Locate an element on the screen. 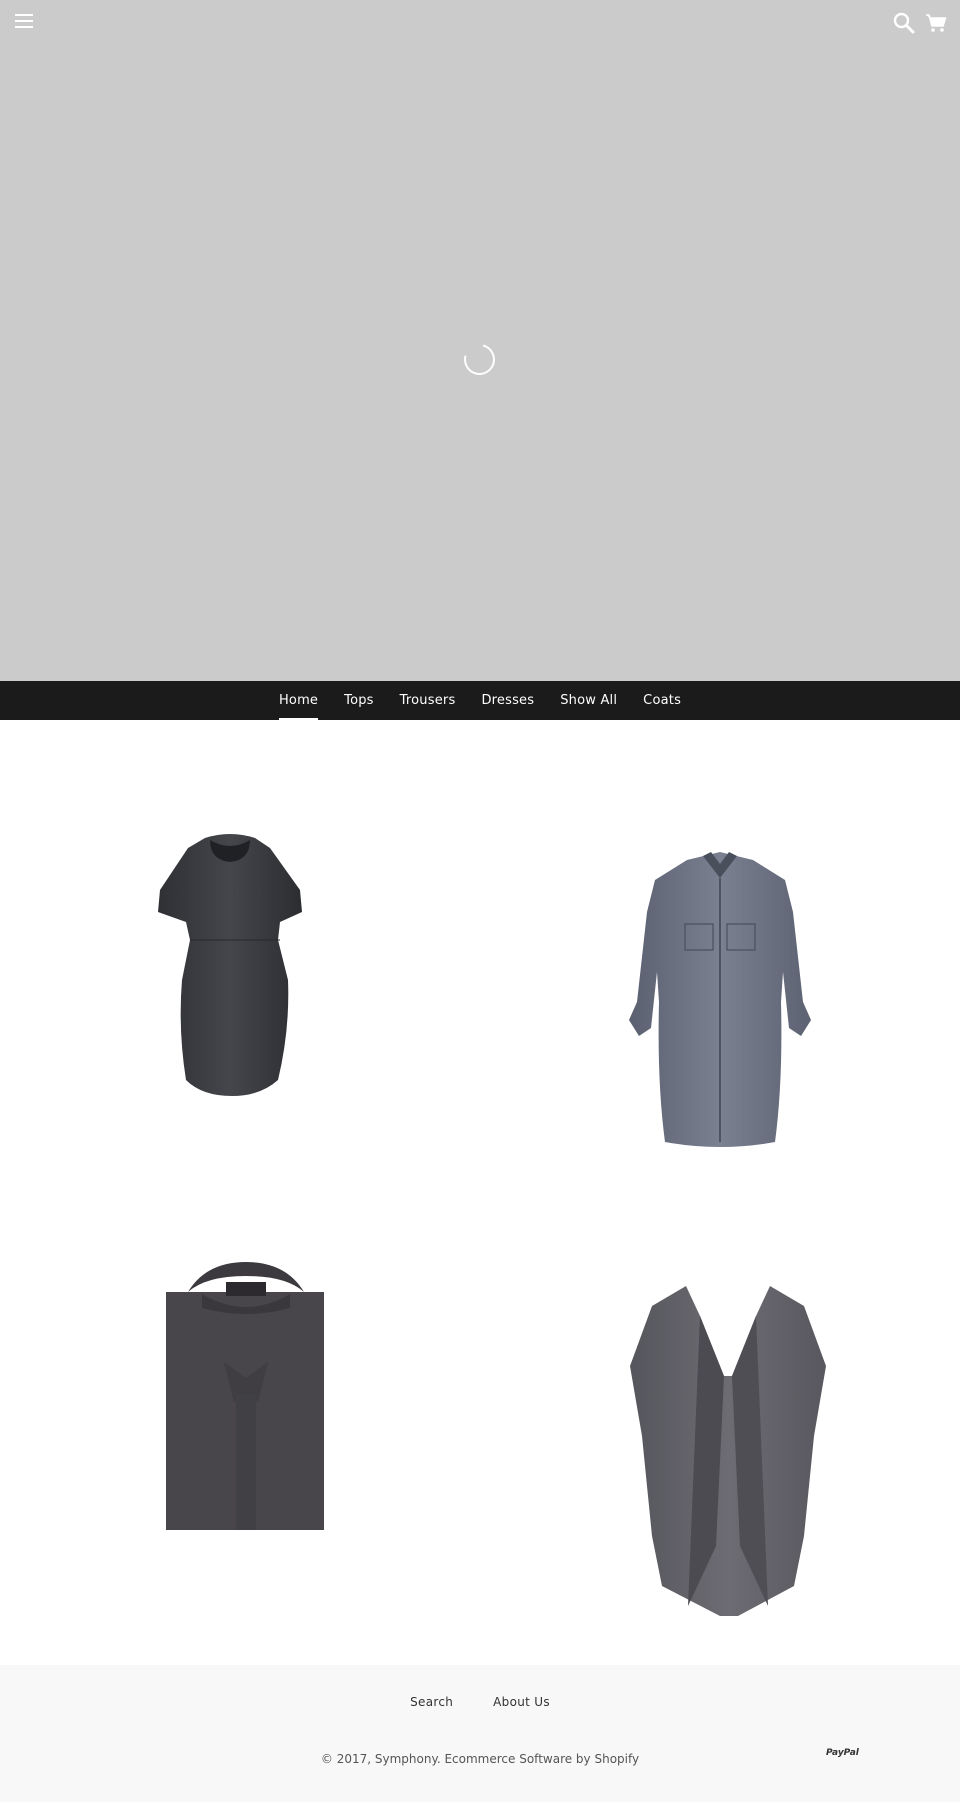 The width and height of the screenshot is (960, 1802). nav-item-tops: Tops is located at coordinates (359, 700).